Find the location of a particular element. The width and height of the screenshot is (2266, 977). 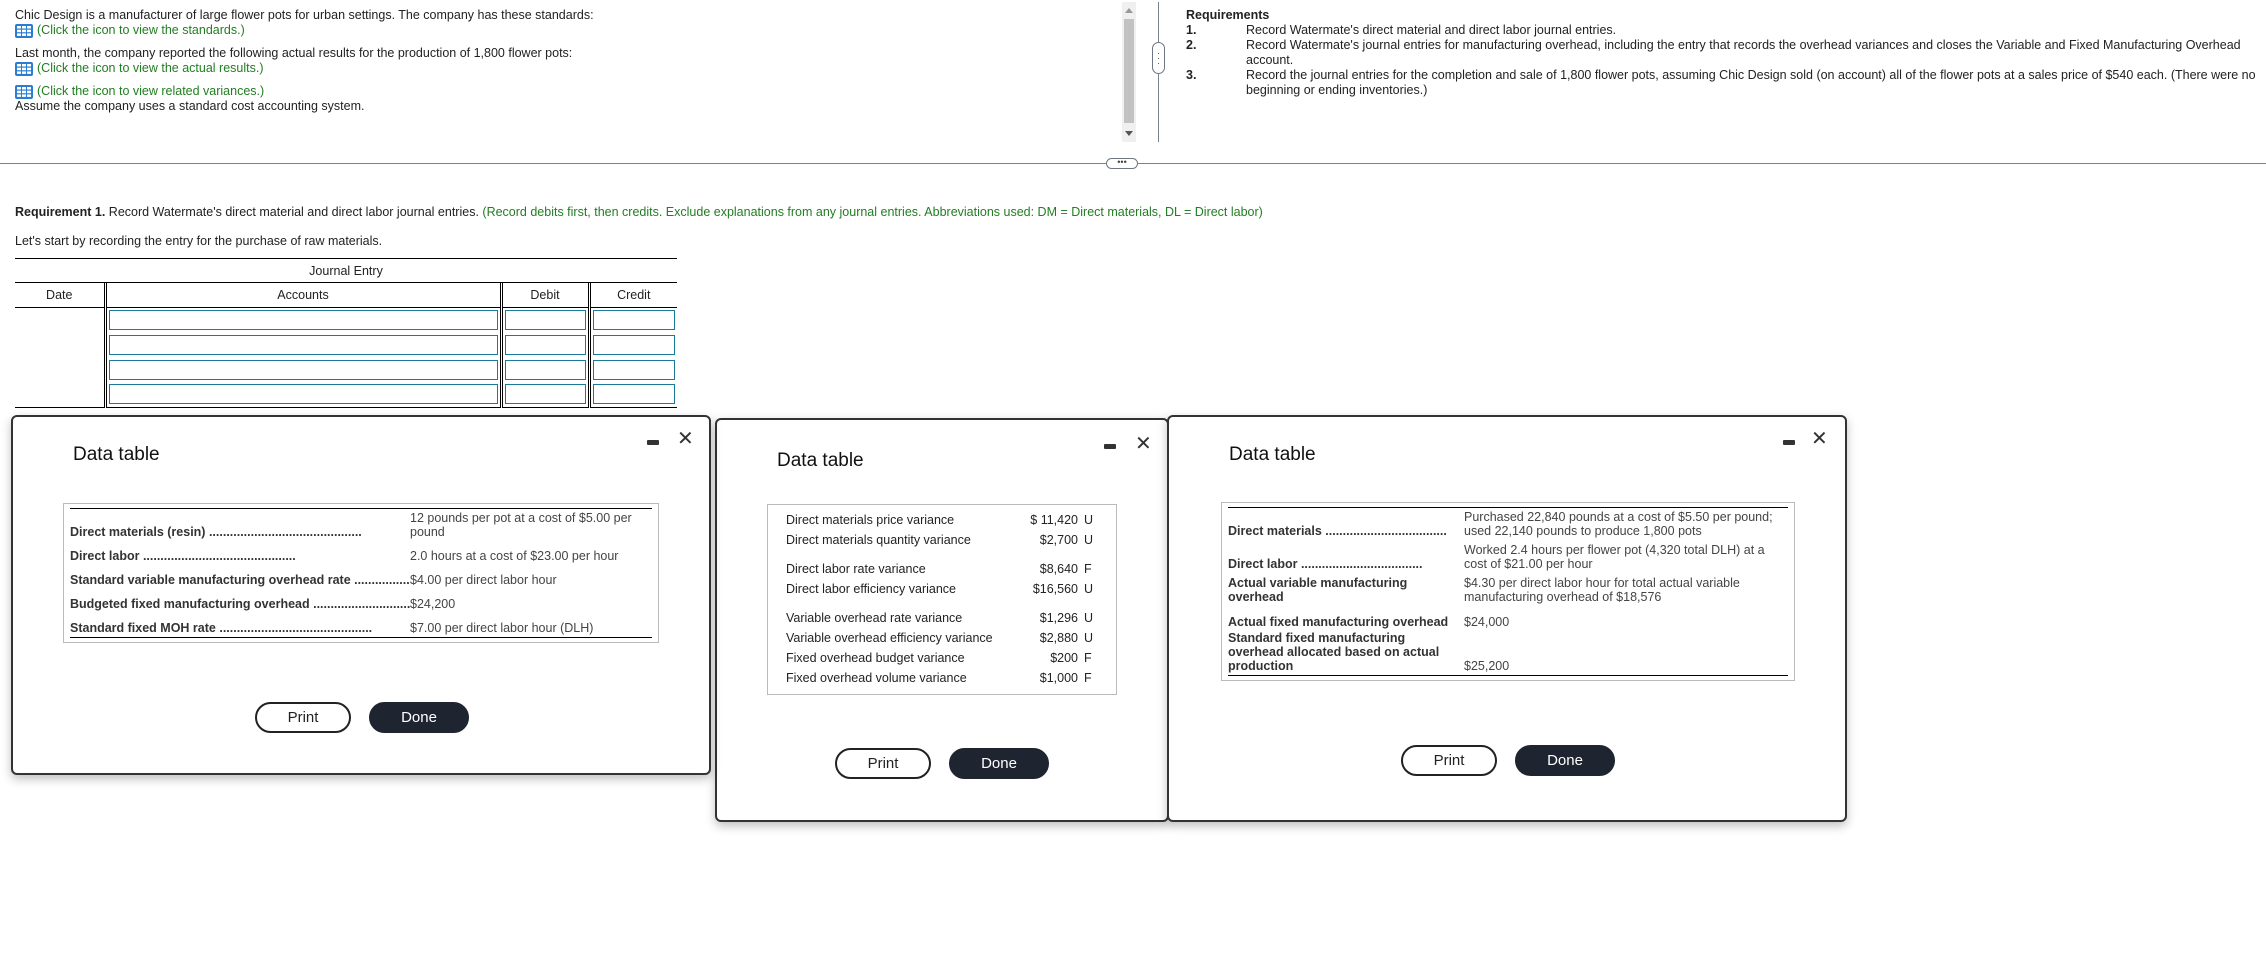

requirement-1-label: Requirement 1. is located at coordinates (60, 212).